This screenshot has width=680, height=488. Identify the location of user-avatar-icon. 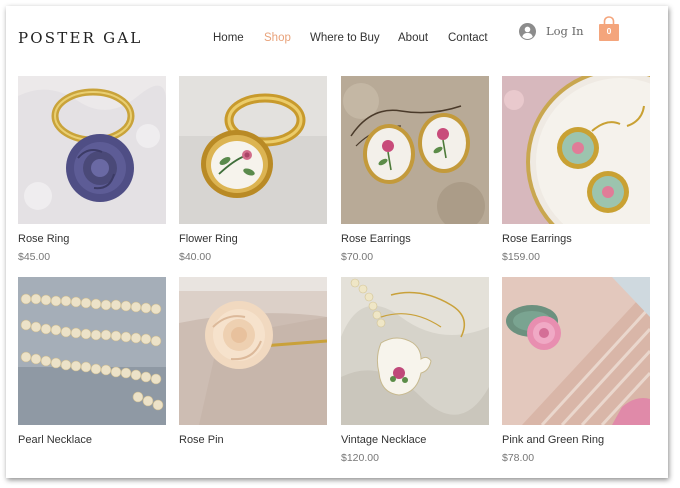
(527, 31).